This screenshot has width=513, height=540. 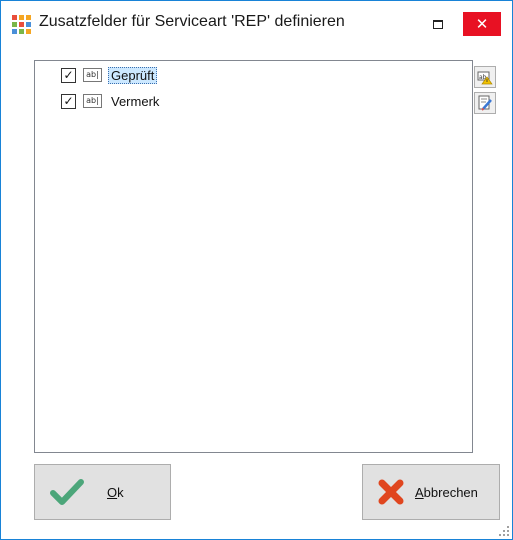 I want to click on checkbox-vermerk: ✓, so click(x=68, y=101).